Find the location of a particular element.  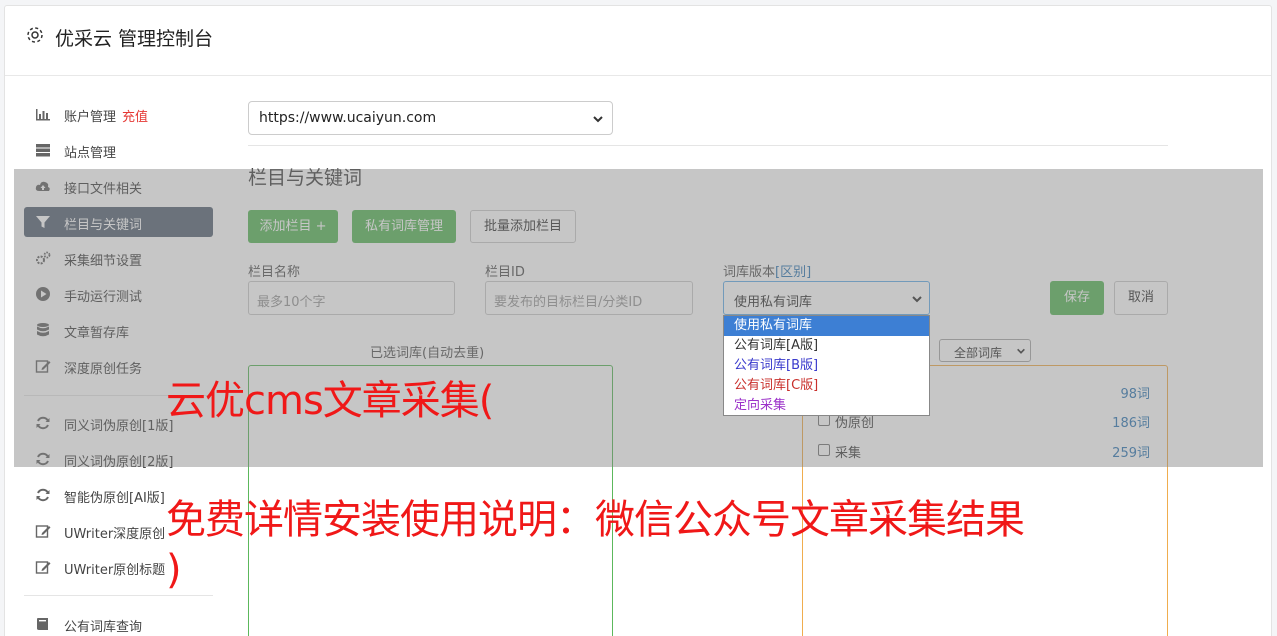

sidebar-item-account: 账户管理 充值 is located at coordinates (118, 114).